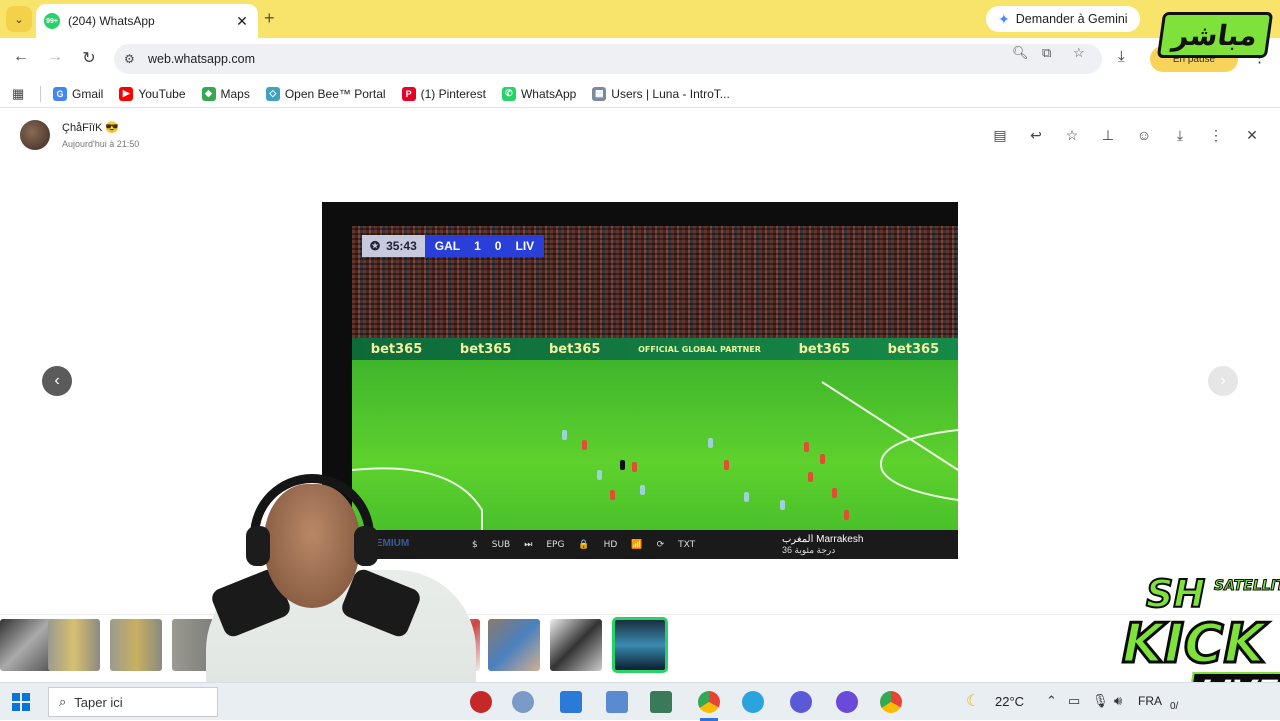 The height and width of the screenshot is (721, 1280). What do you see at coordinates (57, 381) in the screenshot?
I see `previous-media-button: ‹` at bounding box center [57, 381].